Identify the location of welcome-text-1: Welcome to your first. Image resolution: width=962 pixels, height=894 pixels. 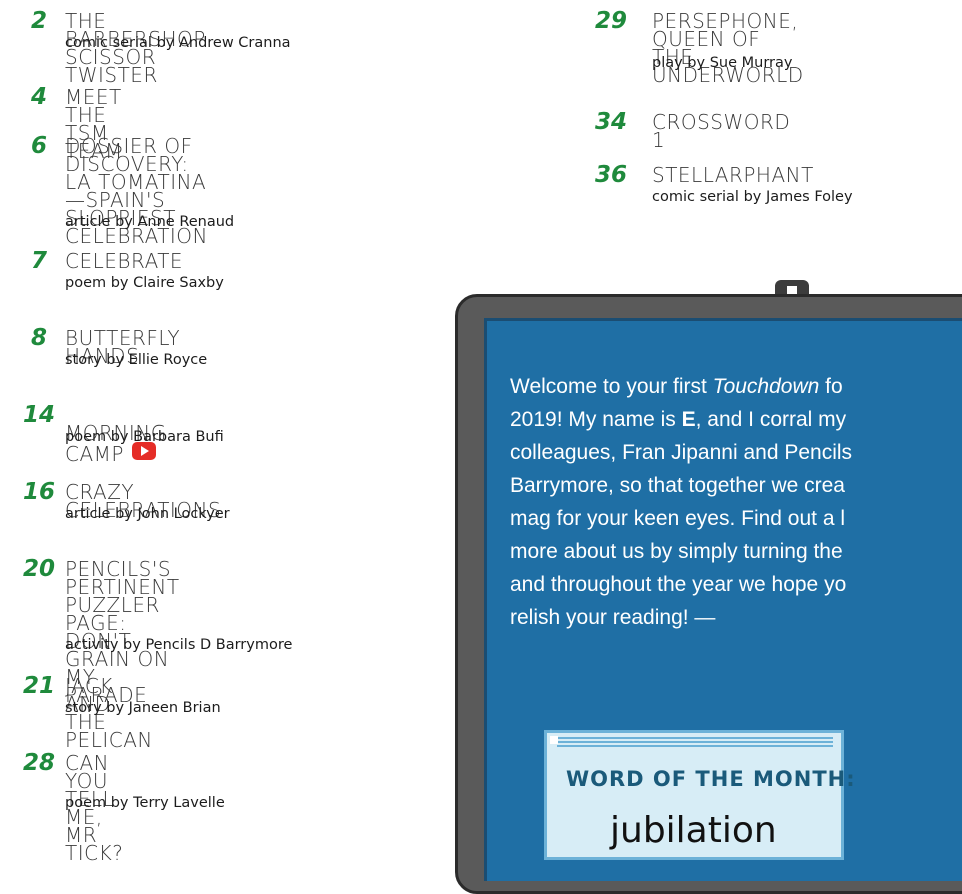
(611, 386).